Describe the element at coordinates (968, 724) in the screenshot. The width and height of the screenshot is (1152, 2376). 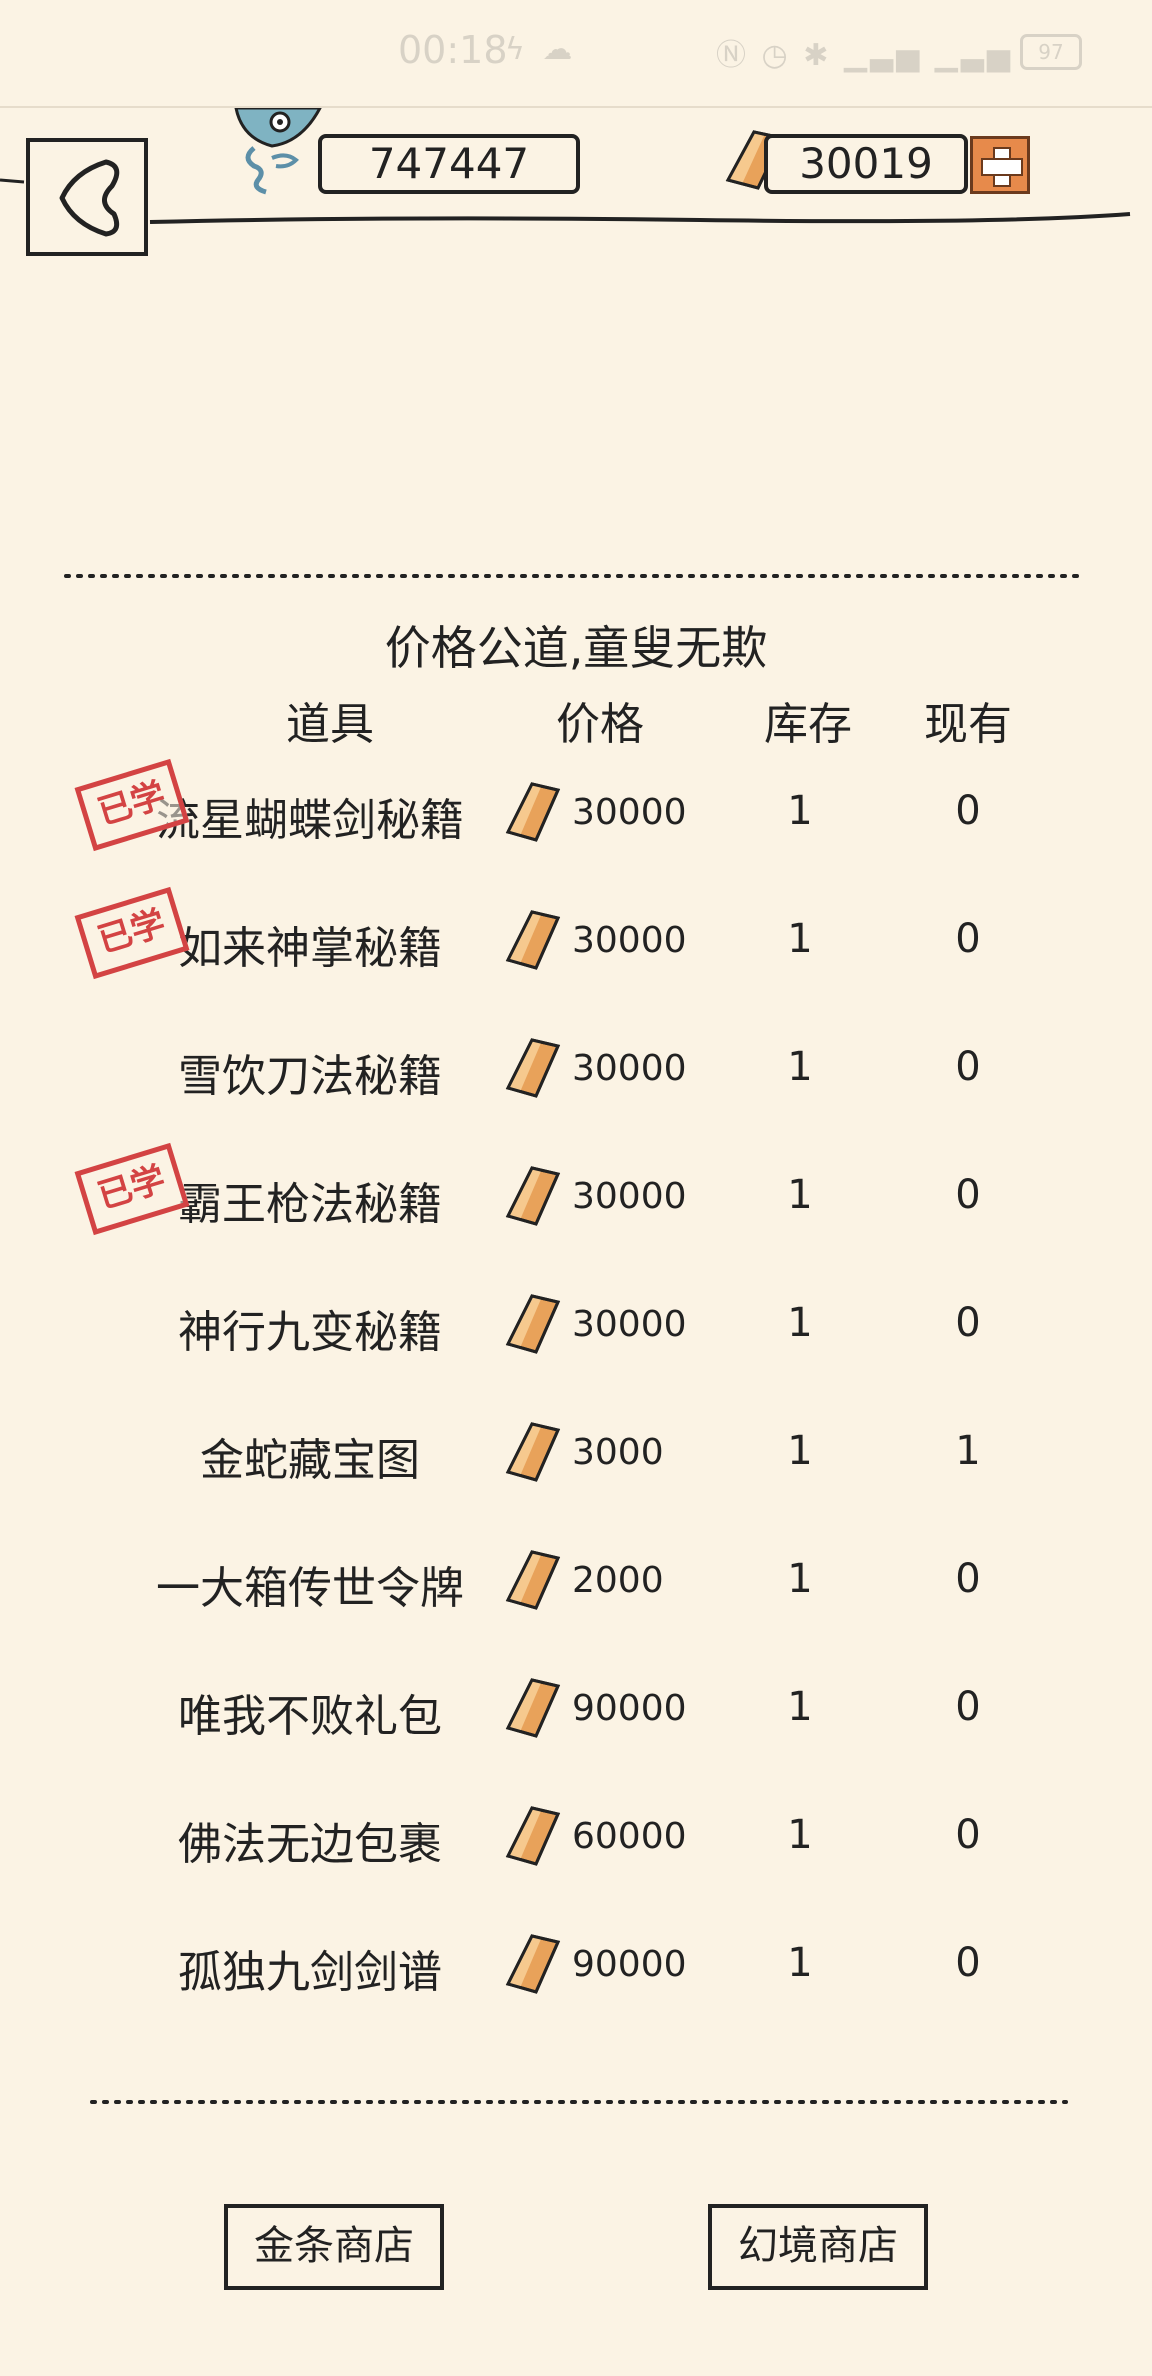
I see `column-header-owned: 现有` at that location.